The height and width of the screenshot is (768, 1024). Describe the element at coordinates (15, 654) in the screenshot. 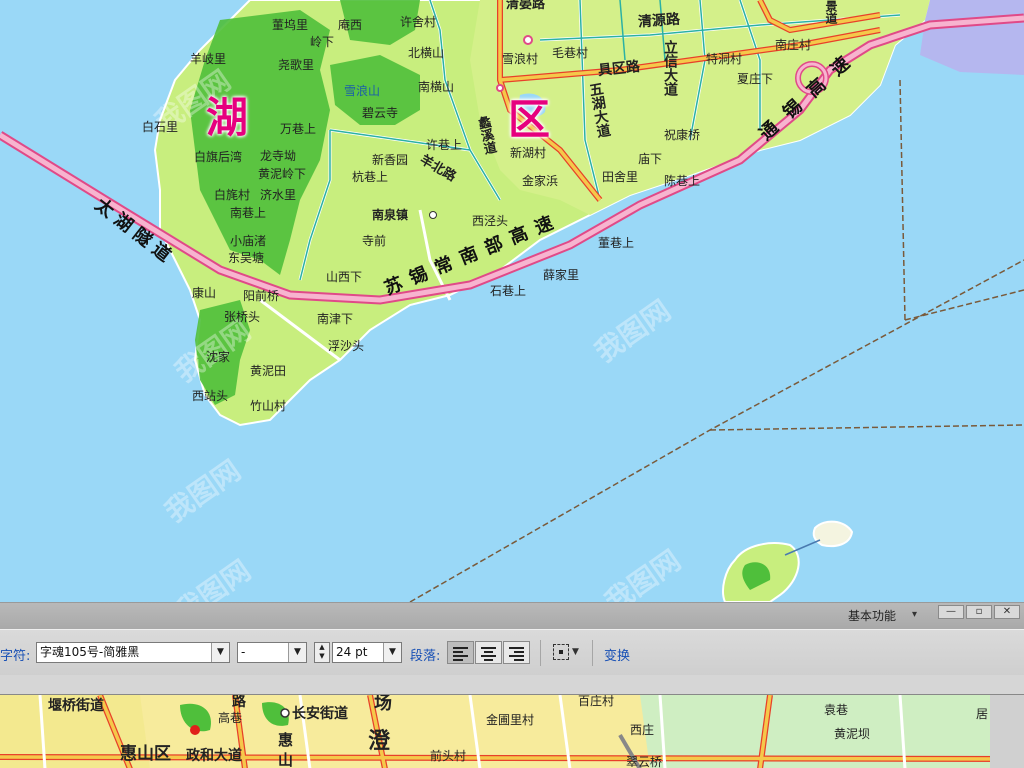

I see `character-panel-link: 字符:` at that location.